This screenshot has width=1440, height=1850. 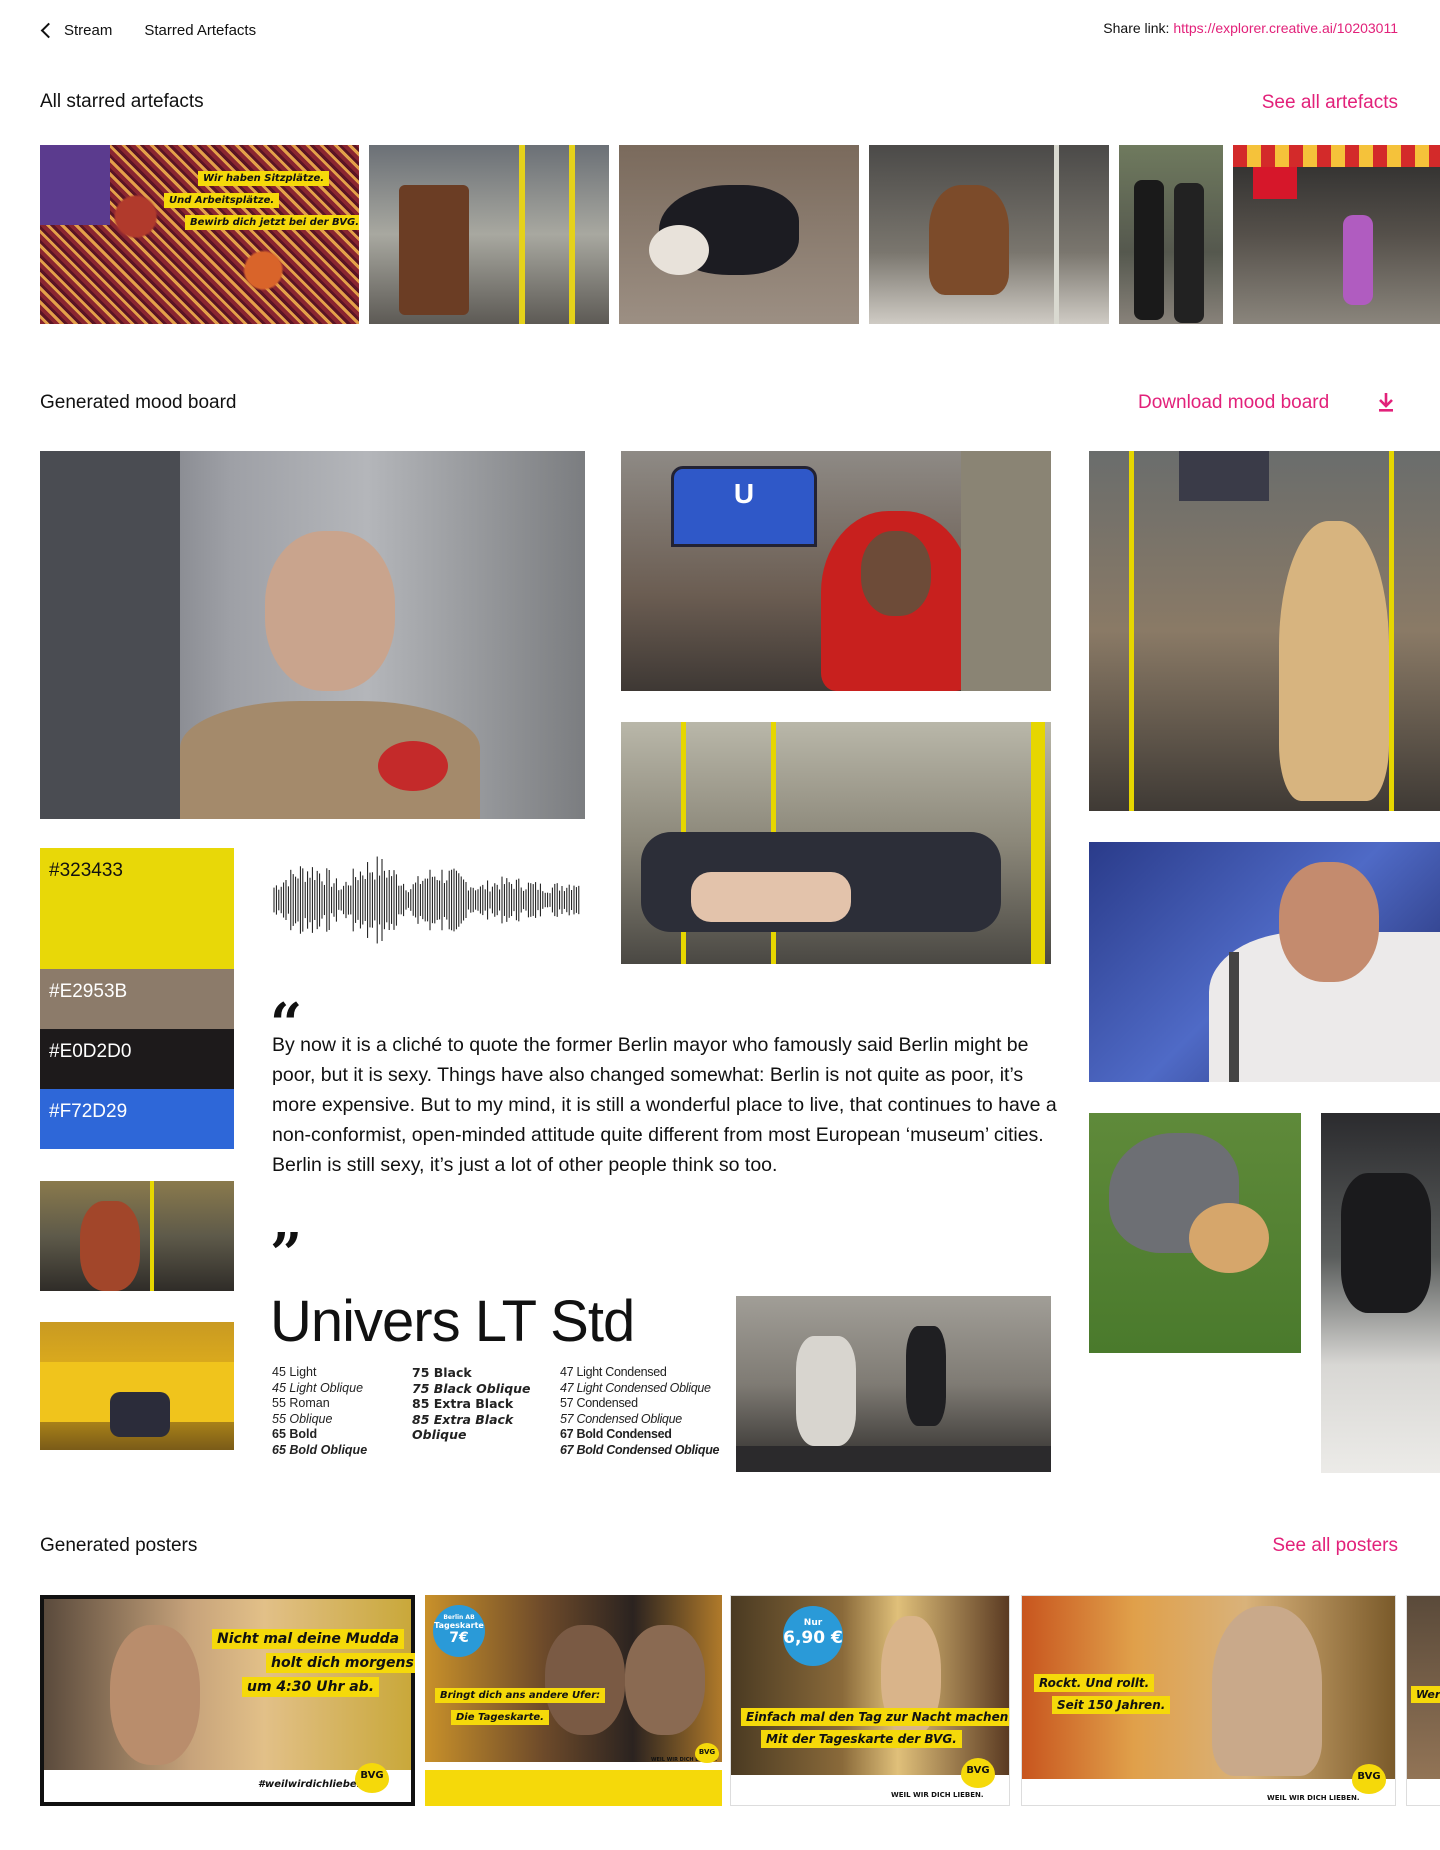 What do you see at coordinates (137, 1236) in the screenshot?
I see `moodboard-train-singer` at bounding box center [137, 1236].